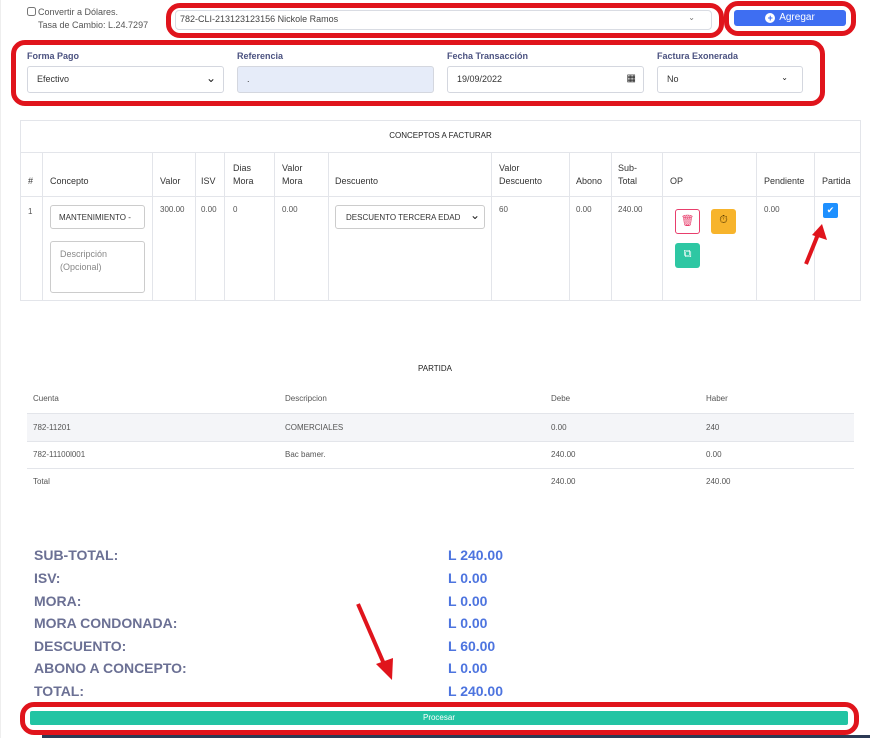 The width and height of the screenshot is (870, 738). Describe the element at coordinates (628, 174) in the screenshot. I see `col-subtotal: Sub- Total` at that location.